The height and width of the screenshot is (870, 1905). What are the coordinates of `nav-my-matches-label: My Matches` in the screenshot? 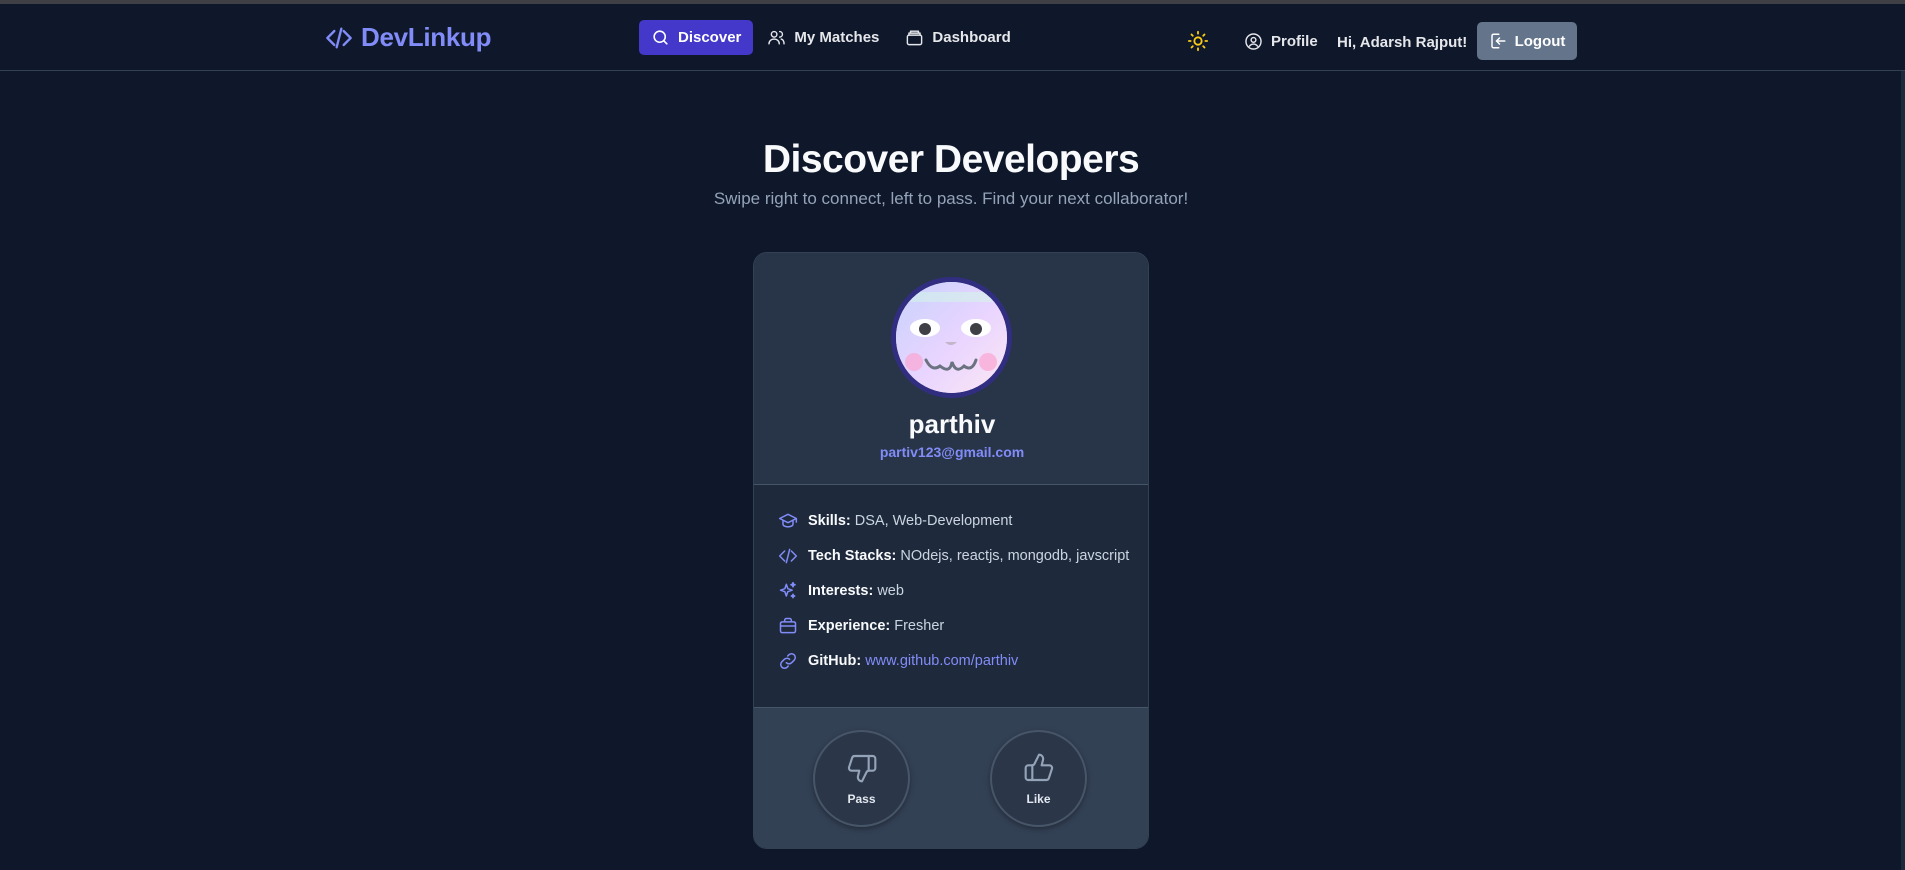 It's located at (837, 37).